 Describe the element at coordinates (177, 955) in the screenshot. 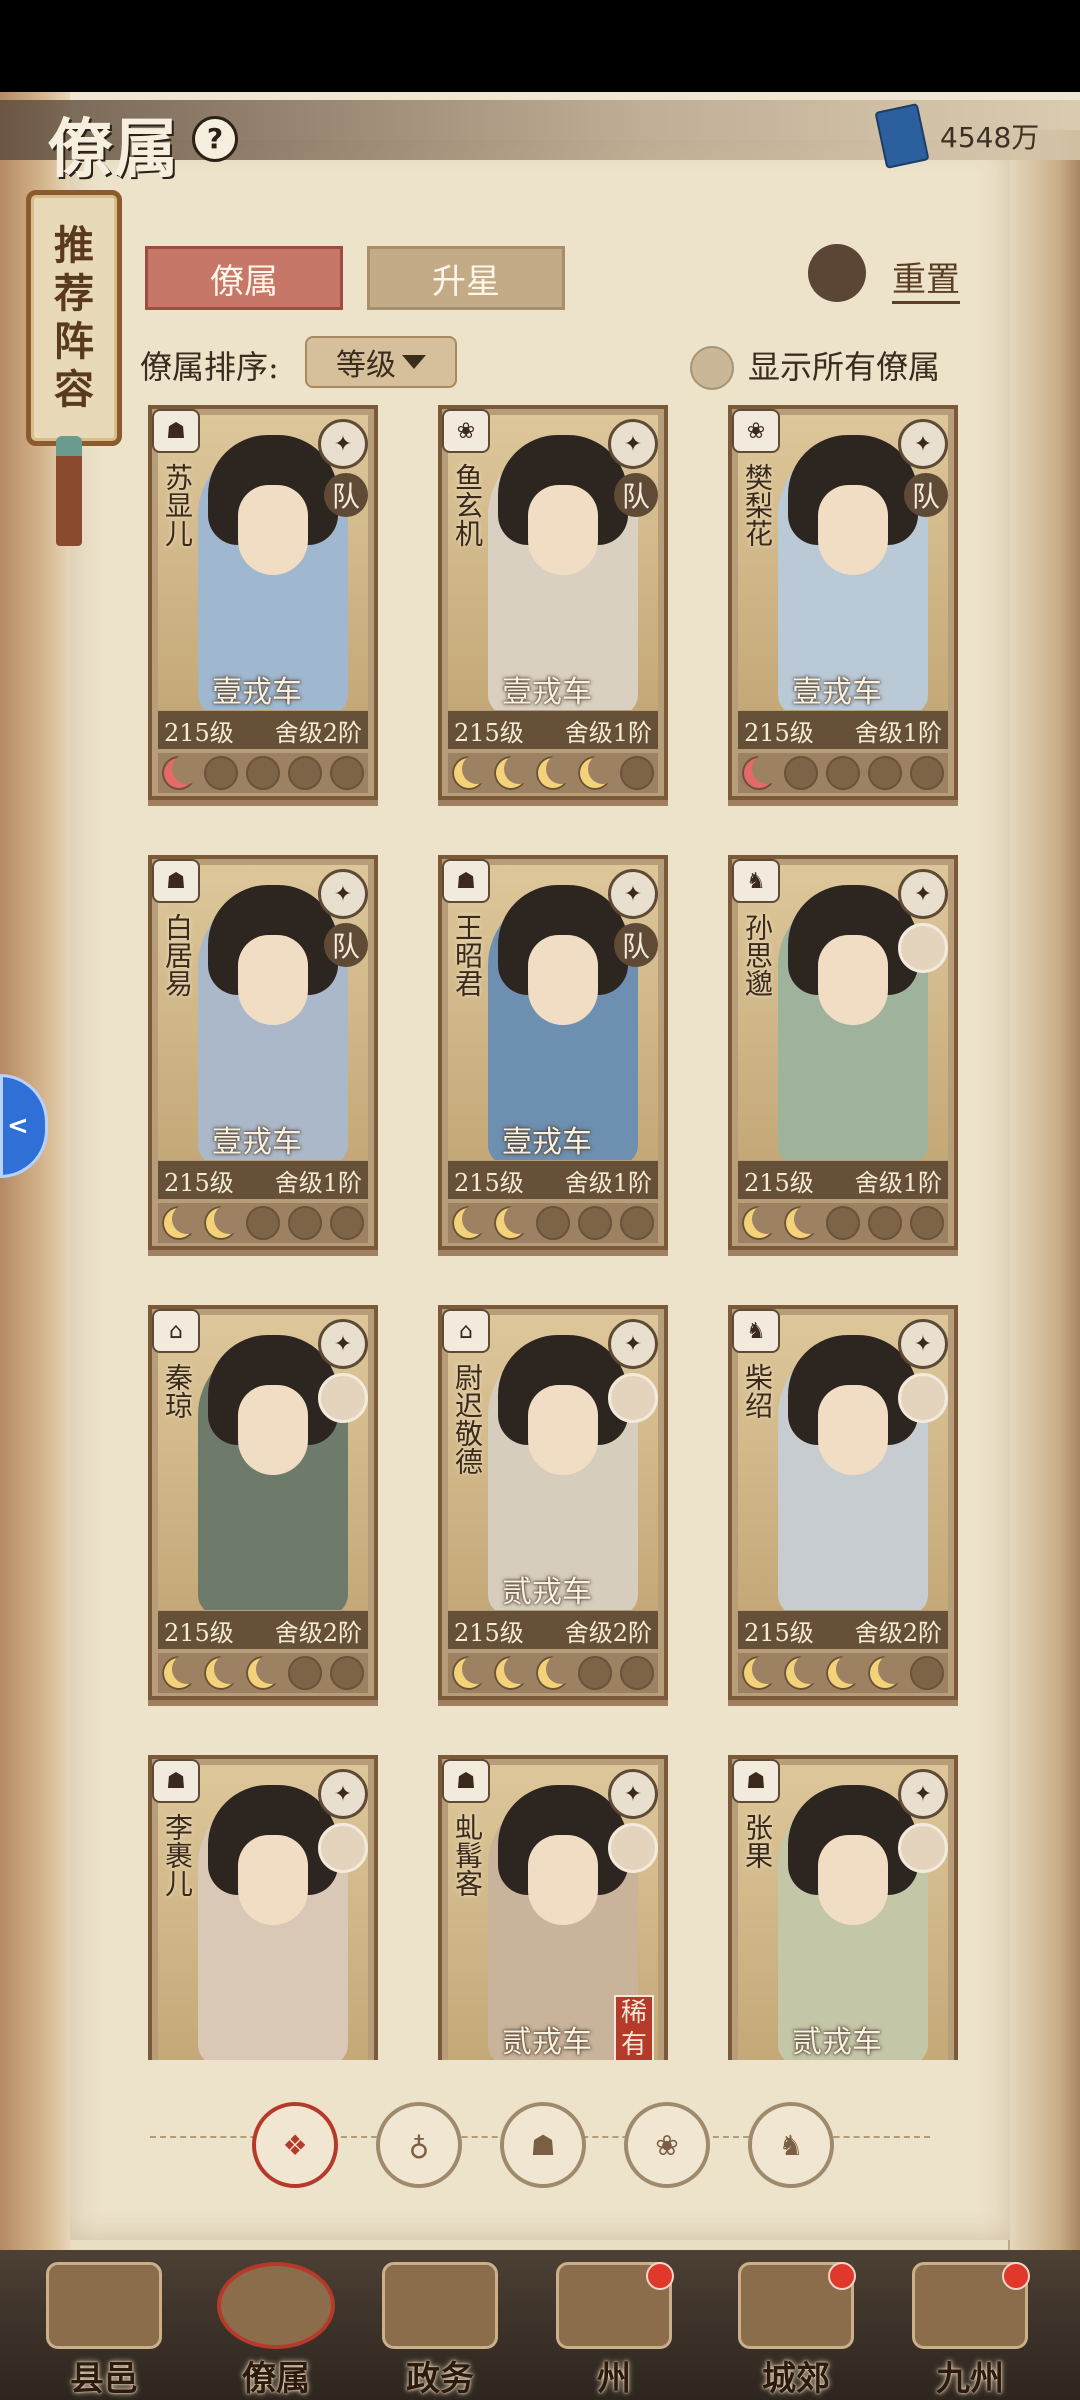

I see `retainer-name: 白居易` at that location.